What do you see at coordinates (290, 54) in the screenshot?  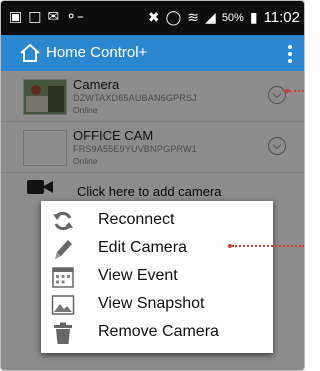 I see `overflow-menu-icon` at bounding box center [290, 54].